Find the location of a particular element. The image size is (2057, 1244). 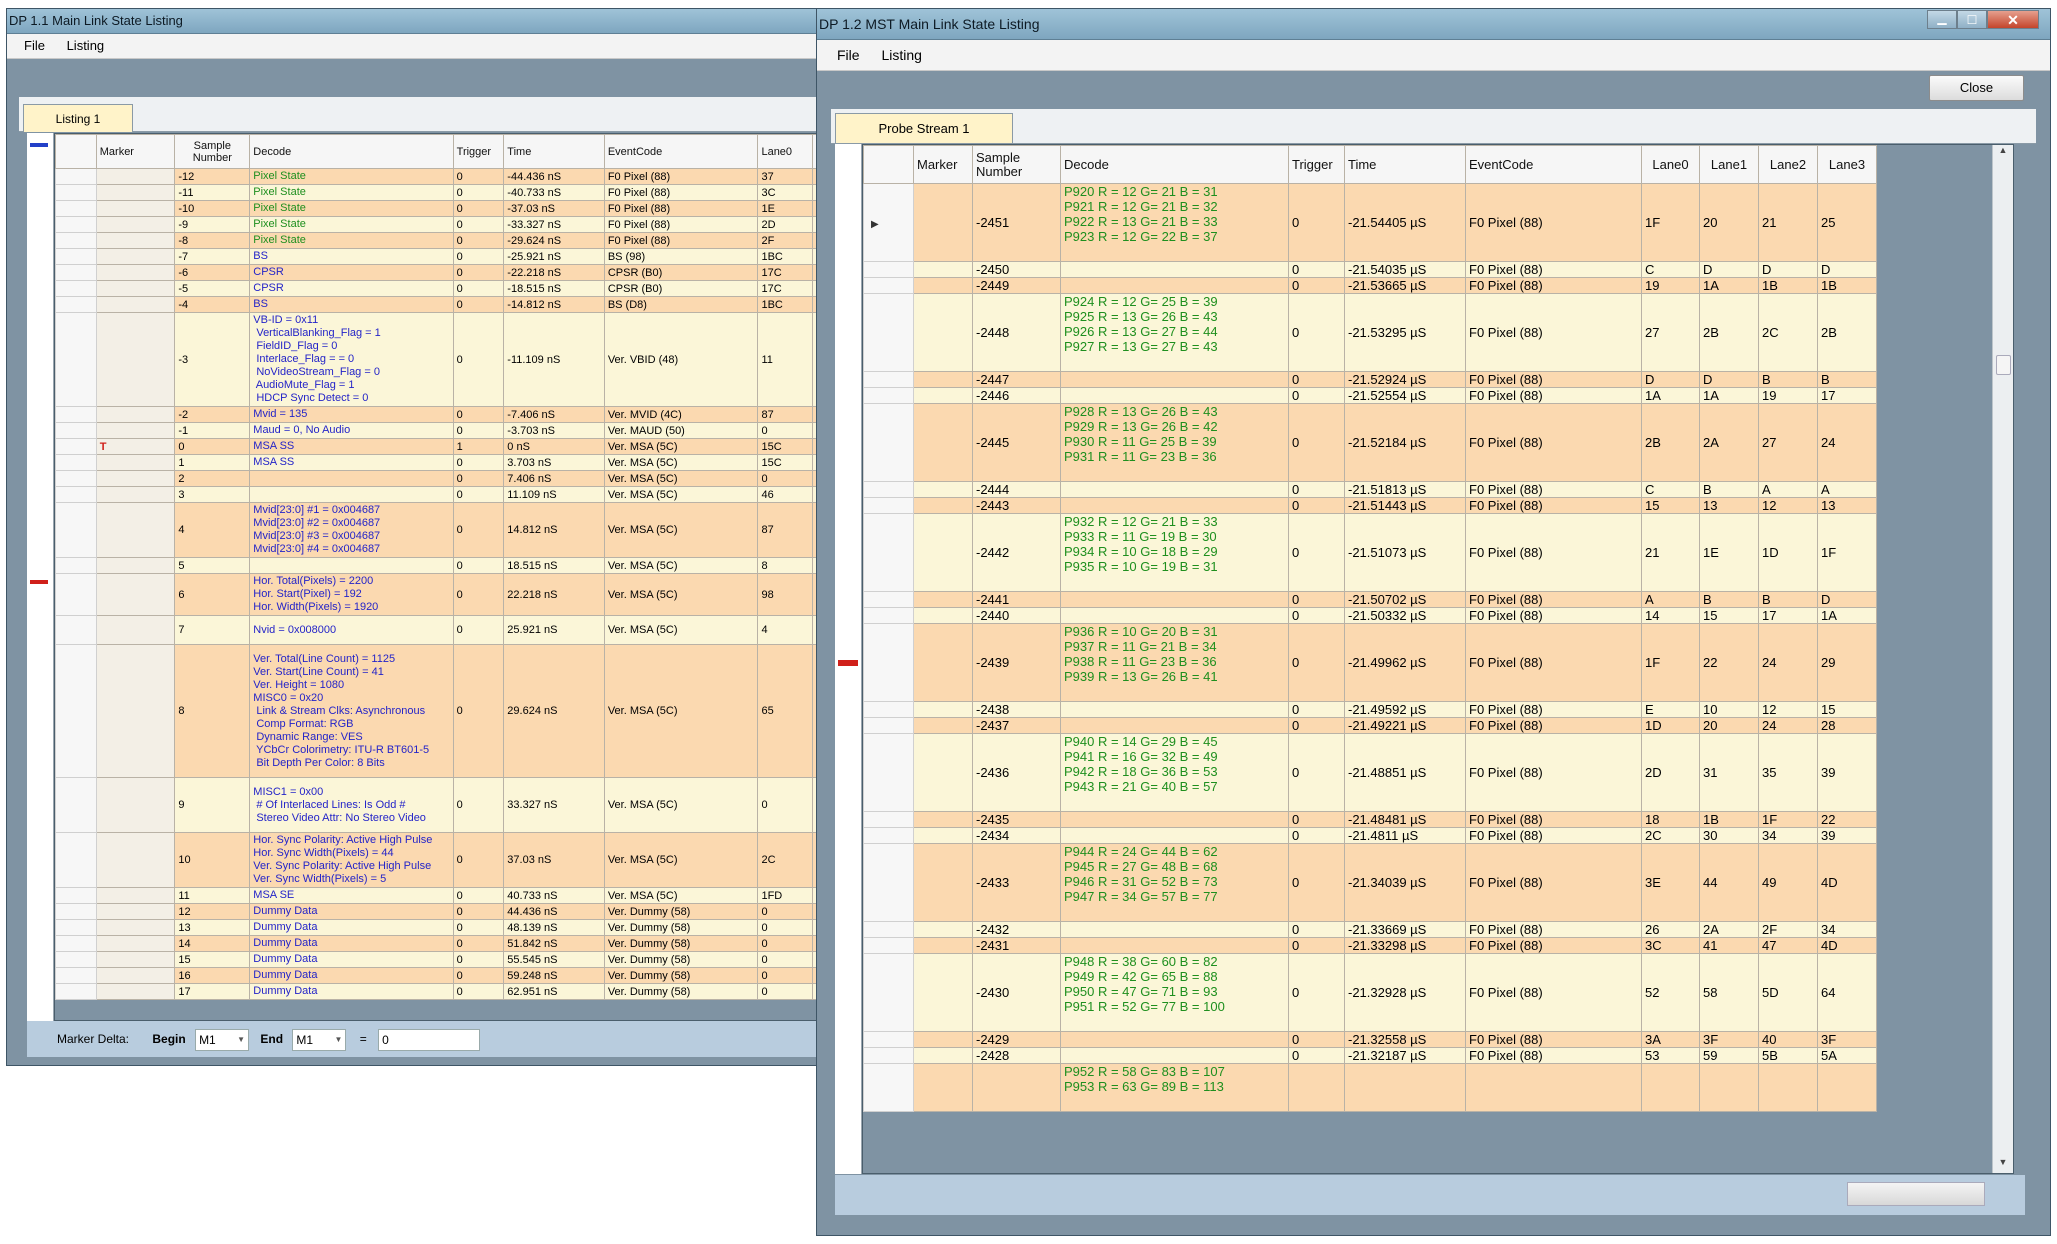

table-row: 16Dummy Data059.248 nSVer. Dummy (58)00 is located at coordinates (440, 975).